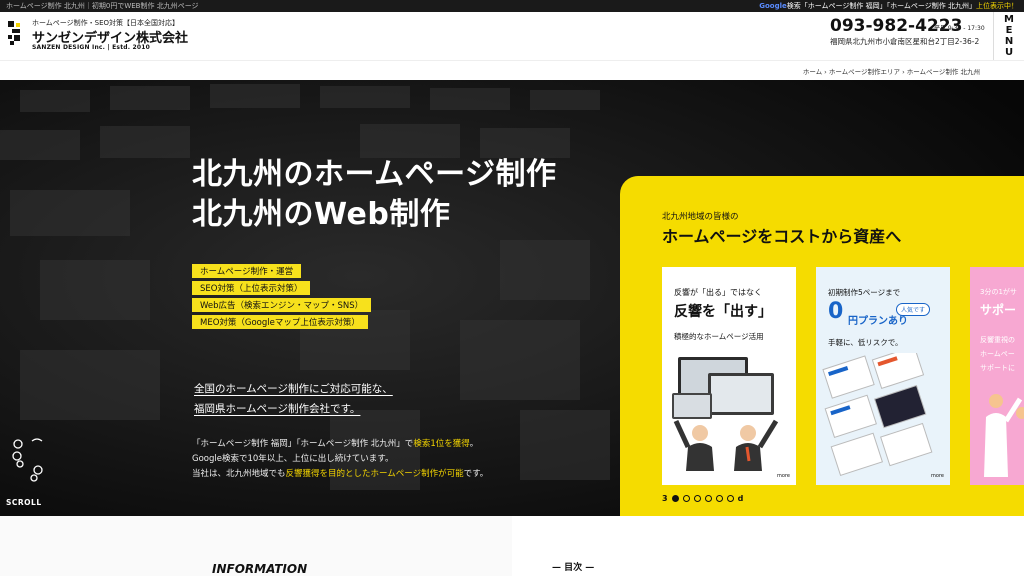 The width and height of the screenshot is (1024, 576). Describe the element at coordinates (905, 41) in the screenshot. I see `company-address: 福岡県北九州市小倉南区星和台2丁目2-36-2` at that location.